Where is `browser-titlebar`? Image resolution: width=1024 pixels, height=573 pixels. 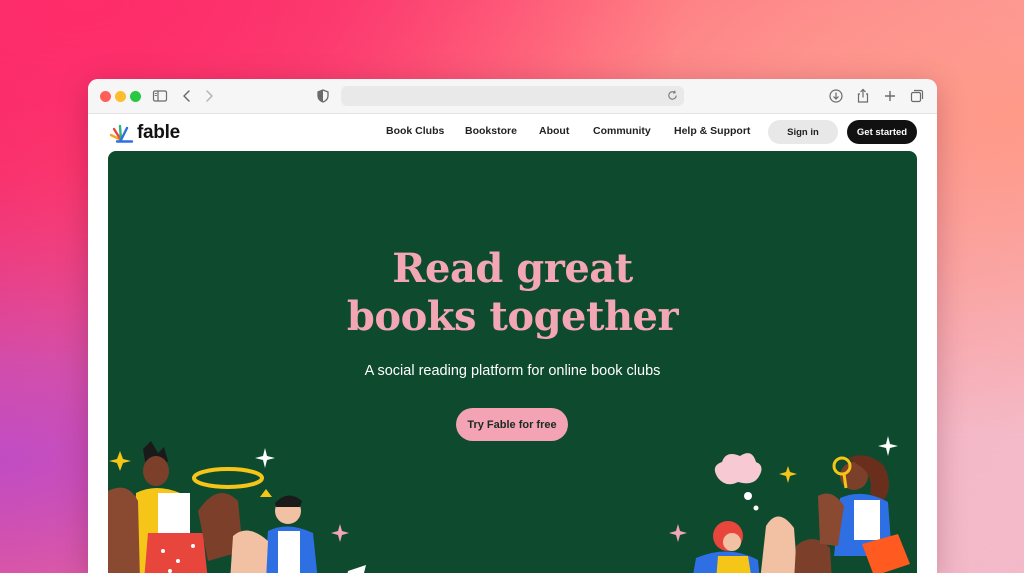
browser-titlebar is located at coordinates (512, 96).